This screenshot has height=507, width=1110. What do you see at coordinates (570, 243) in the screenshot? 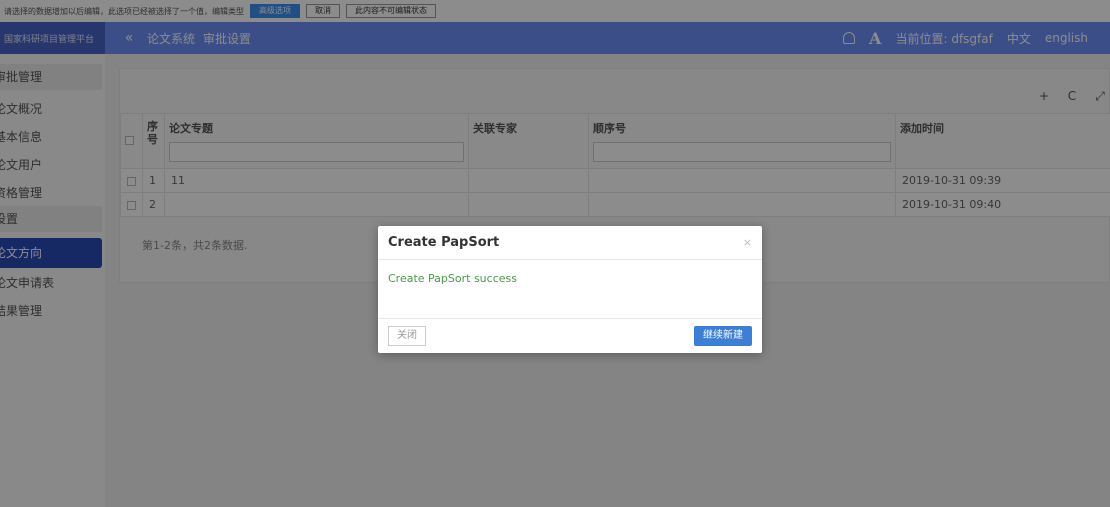
I see `dialog-header: Create PapSort ×` at bounding box center [570, 243].